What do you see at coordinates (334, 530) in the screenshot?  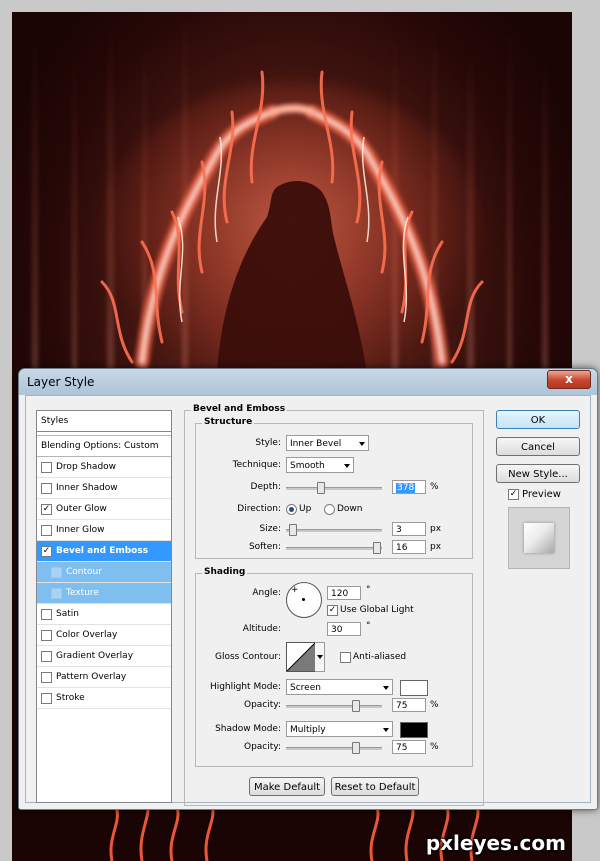 I see `size-slider` at bounding box center [334, 530].